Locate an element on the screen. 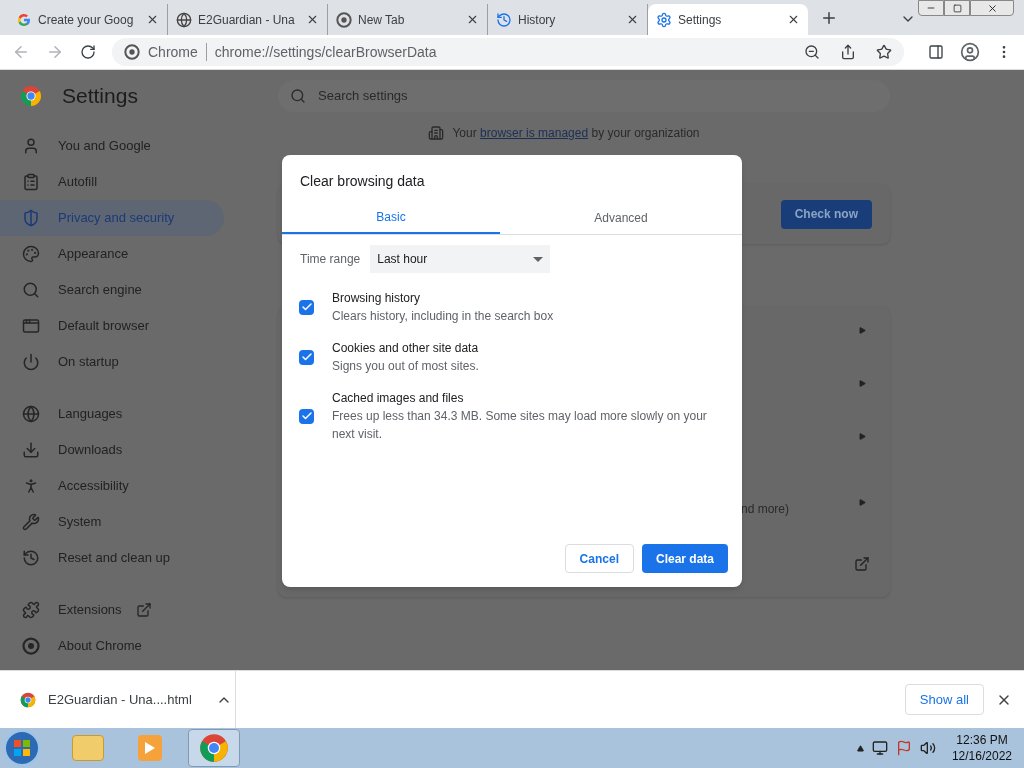 The height and width of the screenshot is (768, 1024). dialog-tab: Basic is located at coordinates (391, 218).